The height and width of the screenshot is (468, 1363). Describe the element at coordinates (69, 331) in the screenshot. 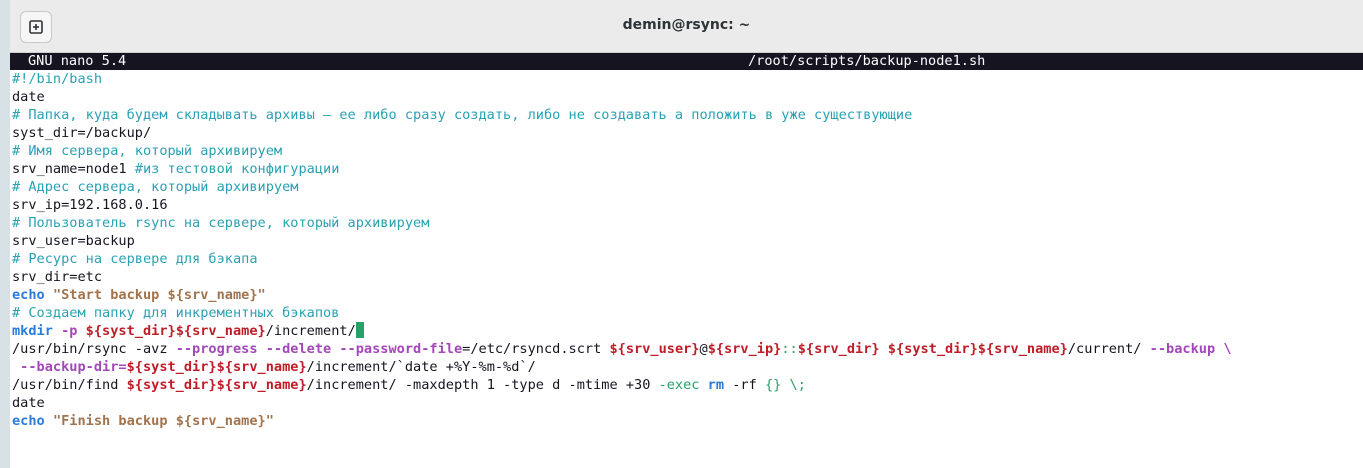

I see `flag: -p` at that location.